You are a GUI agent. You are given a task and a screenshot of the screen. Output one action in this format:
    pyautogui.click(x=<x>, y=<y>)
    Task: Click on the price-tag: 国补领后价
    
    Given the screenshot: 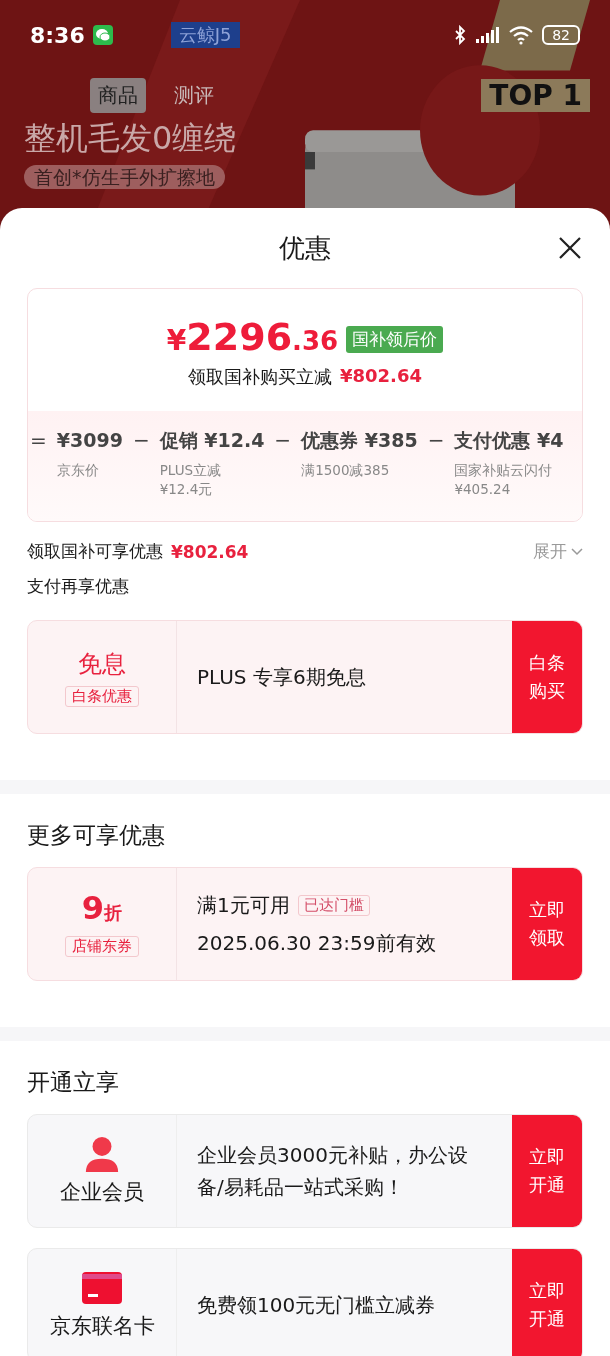 What is the action you would take?
    pyautogui.click(x=395, y=339)
    